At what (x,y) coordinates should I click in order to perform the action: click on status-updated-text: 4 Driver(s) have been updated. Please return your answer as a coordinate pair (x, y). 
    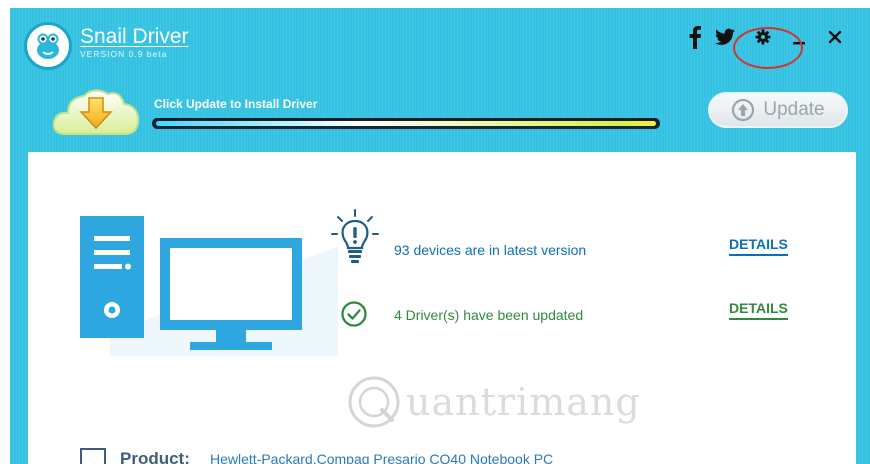
    Looking at the image, I should click on (489, 315).